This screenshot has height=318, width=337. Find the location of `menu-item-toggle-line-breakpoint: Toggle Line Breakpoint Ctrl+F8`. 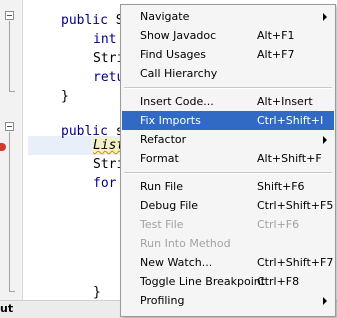

menu-item-toggle-line-breakpoint: Toggle Line Breakpoint Ctrl+F8 is located at coordinates (228, 281).